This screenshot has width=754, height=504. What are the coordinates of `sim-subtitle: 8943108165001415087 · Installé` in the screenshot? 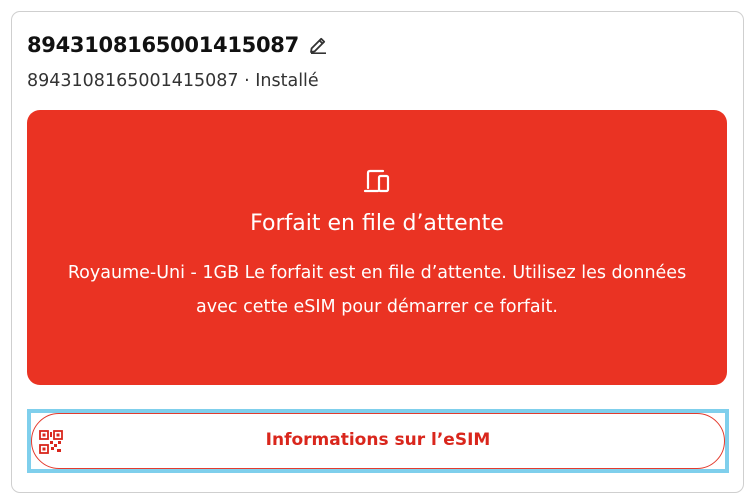 It's located at (173, 81).